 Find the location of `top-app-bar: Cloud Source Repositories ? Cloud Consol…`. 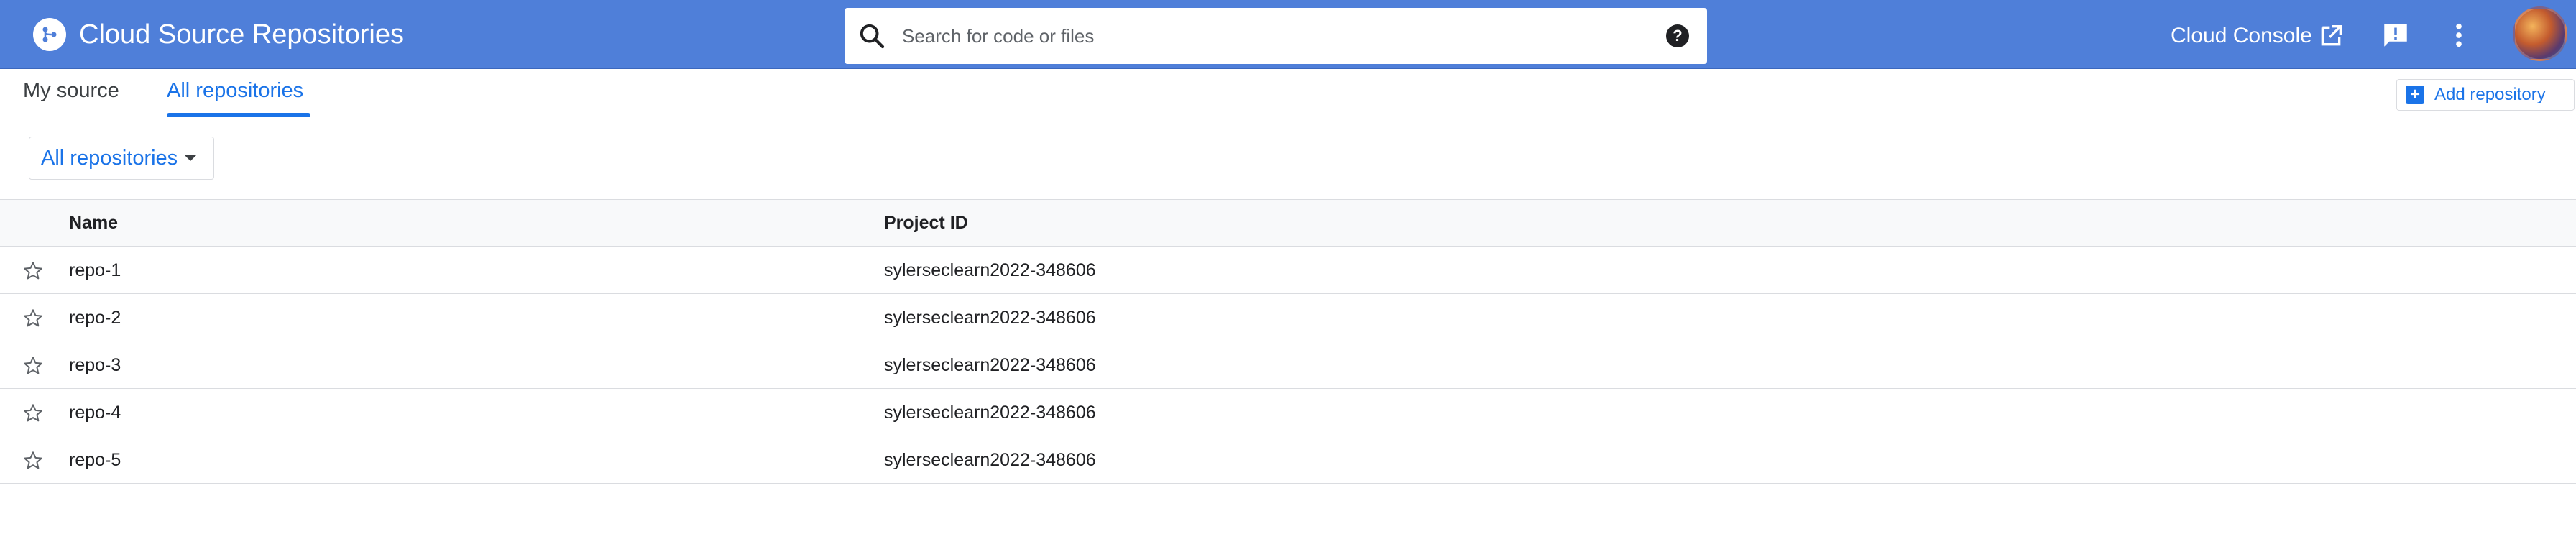

top-app-bar: Cloud Source Repositories ? Cloud Consol… is located at coordinates (1288, 34).